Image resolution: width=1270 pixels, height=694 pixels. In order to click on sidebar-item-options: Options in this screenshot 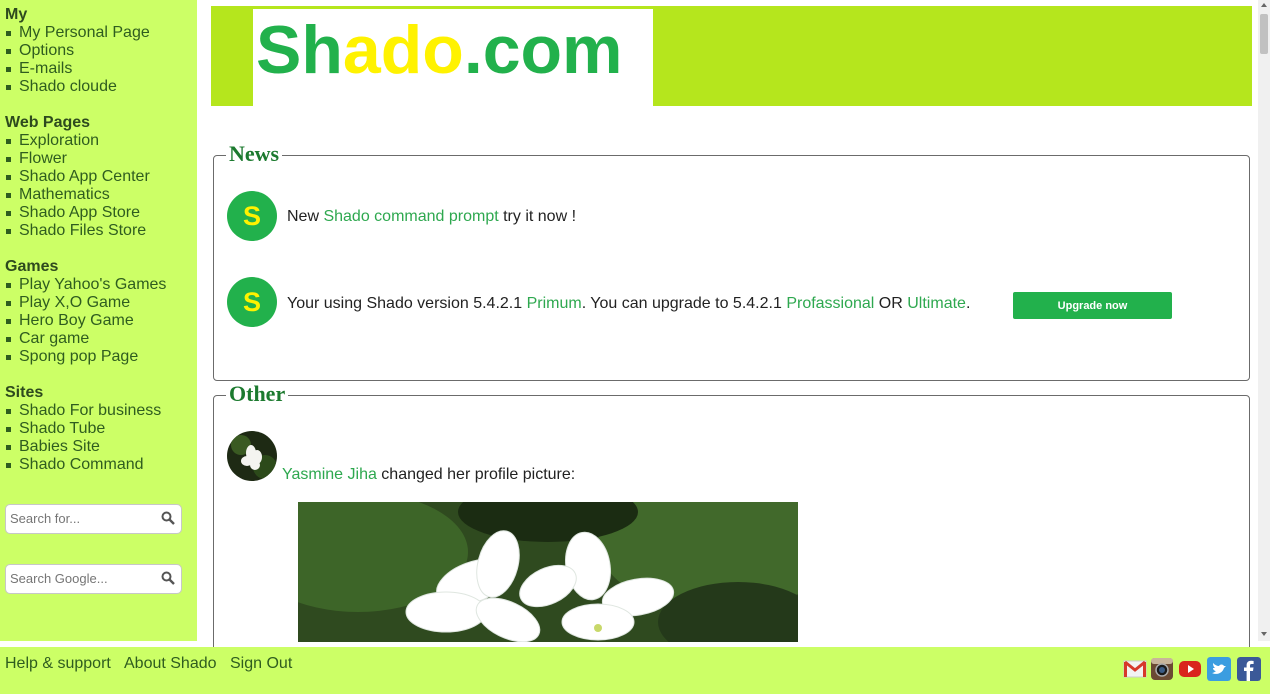, I will do `click(77, 51)`.